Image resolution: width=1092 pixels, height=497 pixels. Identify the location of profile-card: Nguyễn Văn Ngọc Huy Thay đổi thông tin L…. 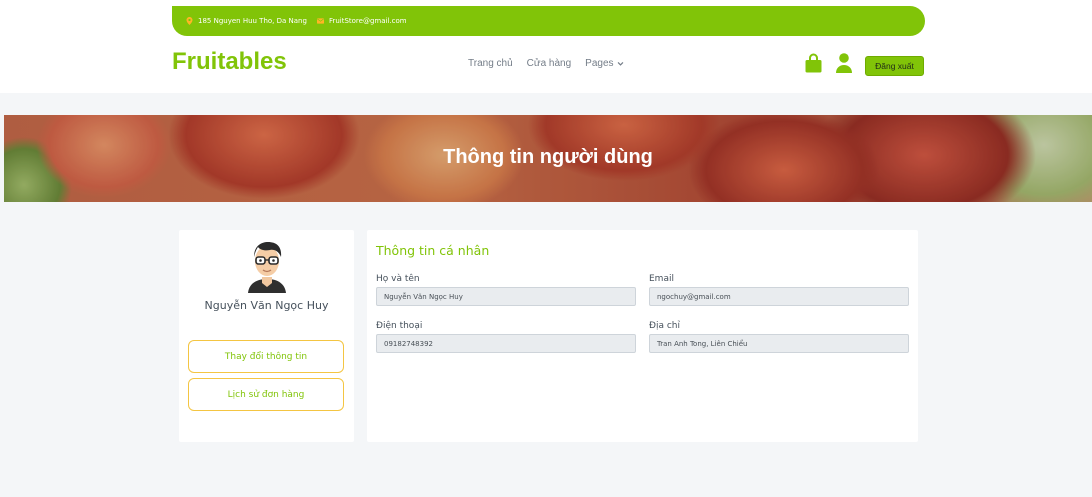
(266, 336).